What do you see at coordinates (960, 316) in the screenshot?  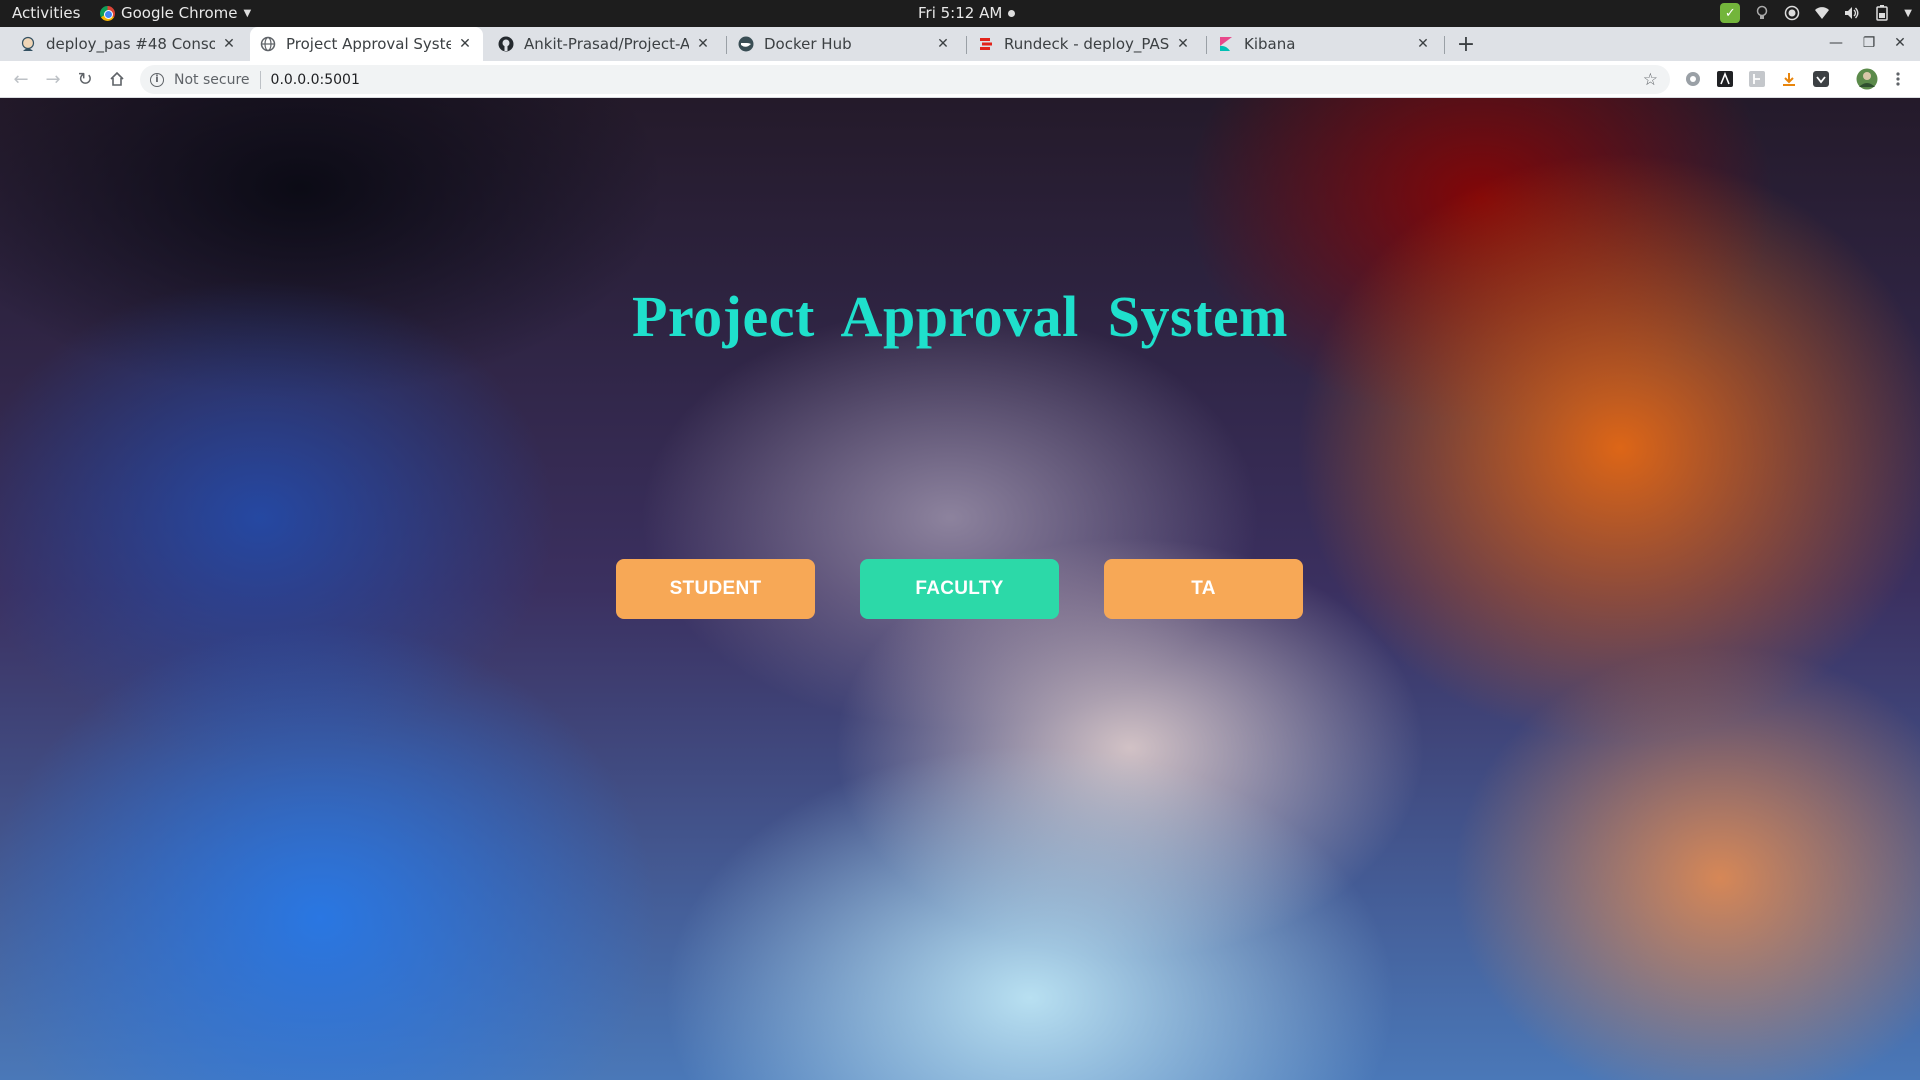 I see `page-title: Project Approval System` at bounding box center [960, 316].